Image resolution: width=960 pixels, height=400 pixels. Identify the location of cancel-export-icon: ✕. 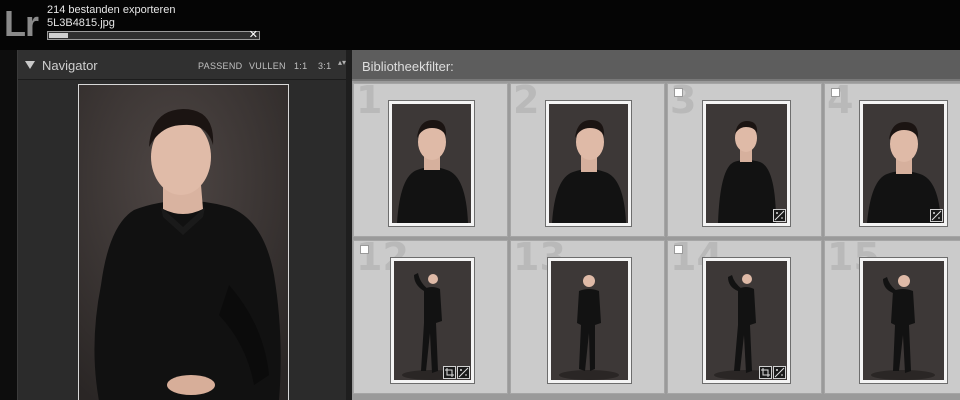
(253, 35).